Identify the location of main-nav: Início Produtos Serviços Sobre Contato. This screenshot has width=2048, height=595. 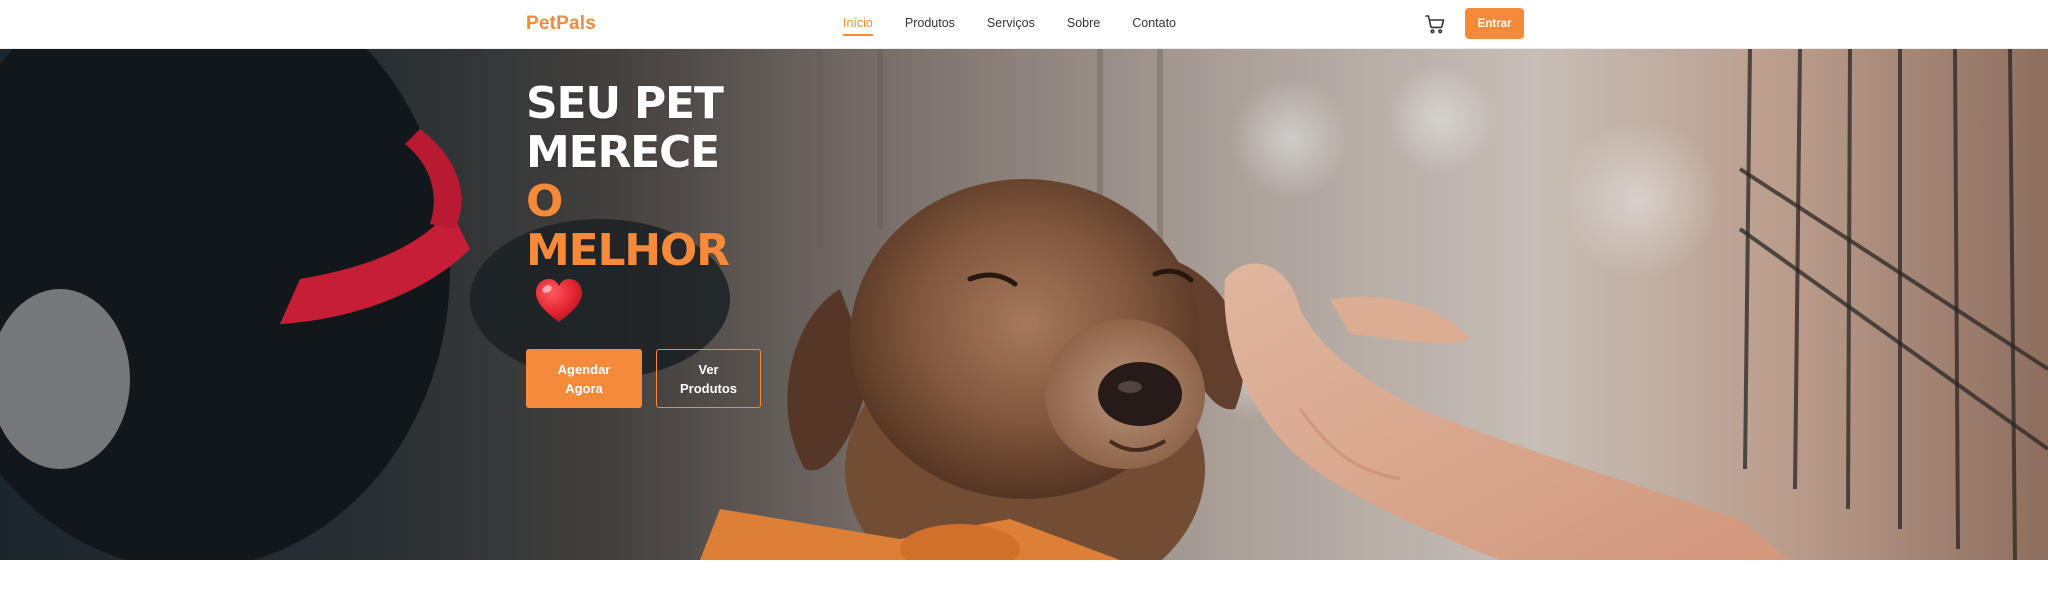
(1025, 26).